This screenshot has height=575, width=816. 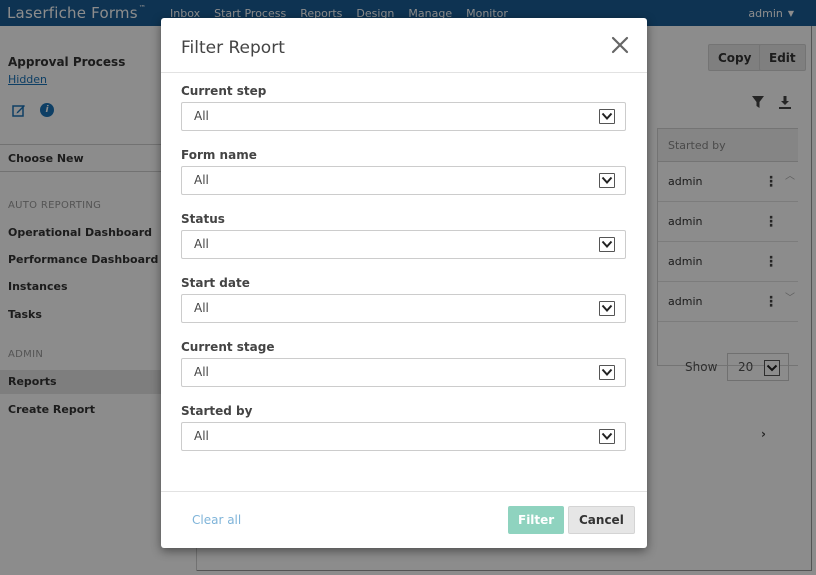 What do you see at coordinates (201, 244) in the screenshot?
I see `status-value: All` at bounding box center [201, 244].